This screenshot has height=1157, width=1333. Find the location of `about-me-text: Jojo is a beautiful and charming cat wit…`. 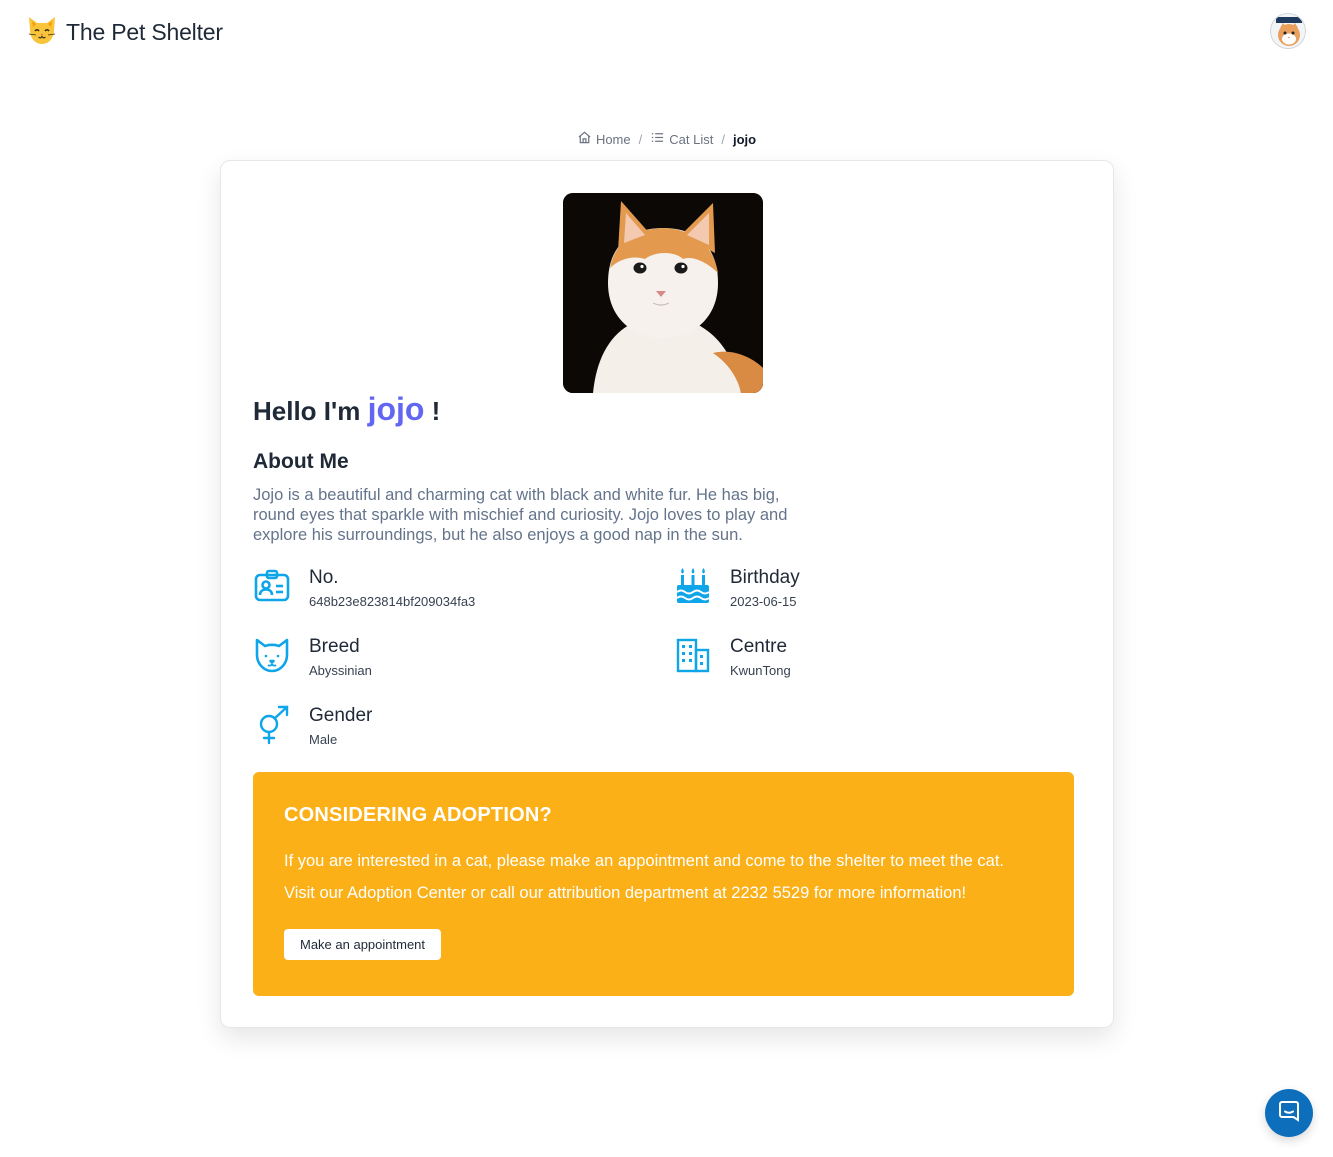

about-me-text: Jojo is a beautiful and charming cat wit… is located at coordinates (520, 515).